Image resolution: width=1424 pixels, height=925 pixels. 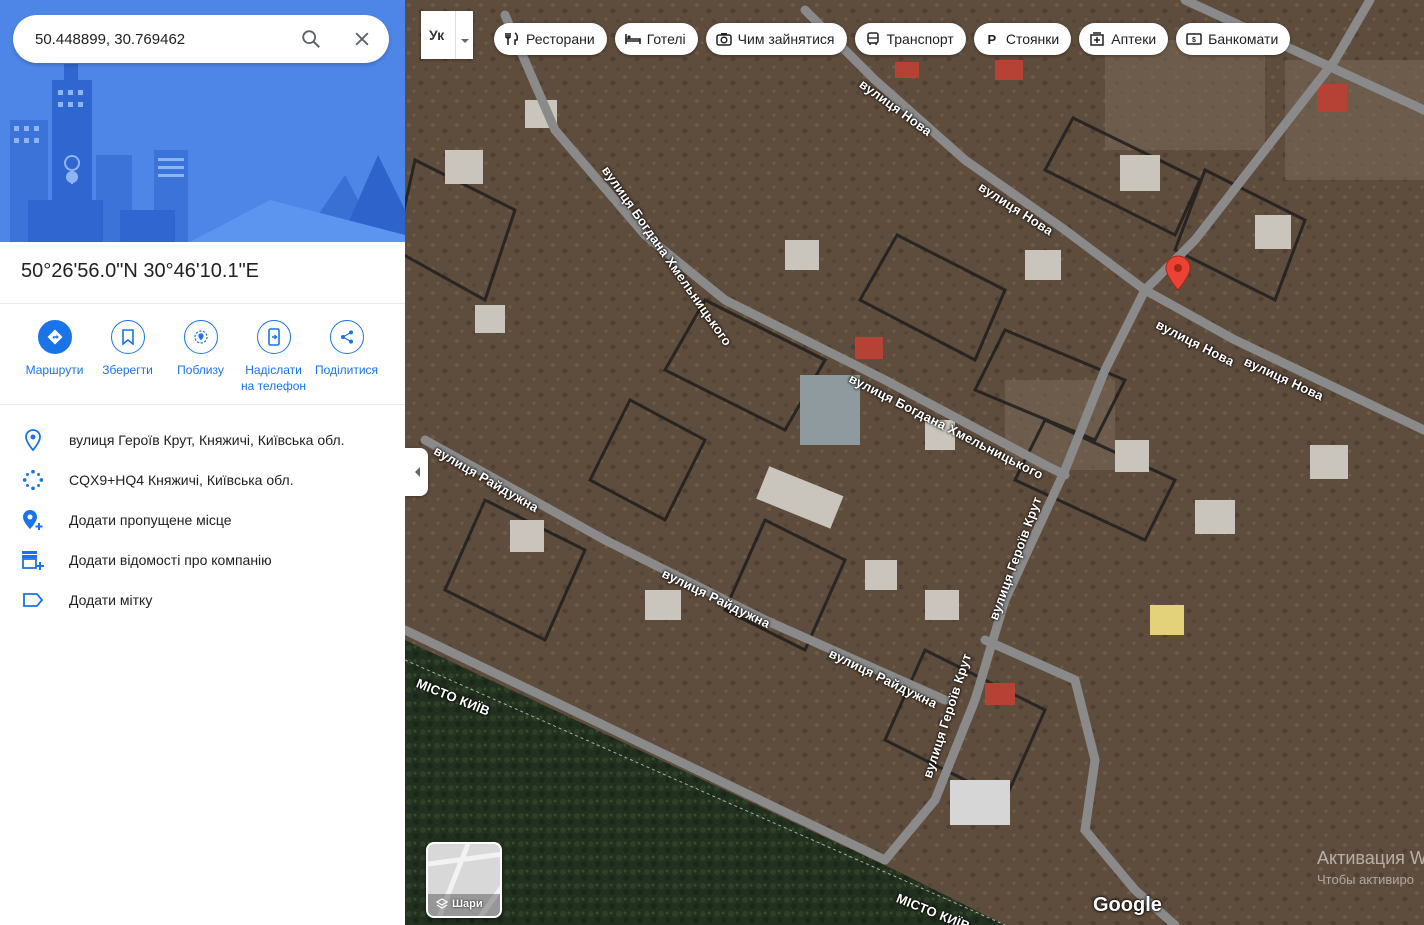 I want to click on directions-label: Маршрути, so click(x=54, y=370).